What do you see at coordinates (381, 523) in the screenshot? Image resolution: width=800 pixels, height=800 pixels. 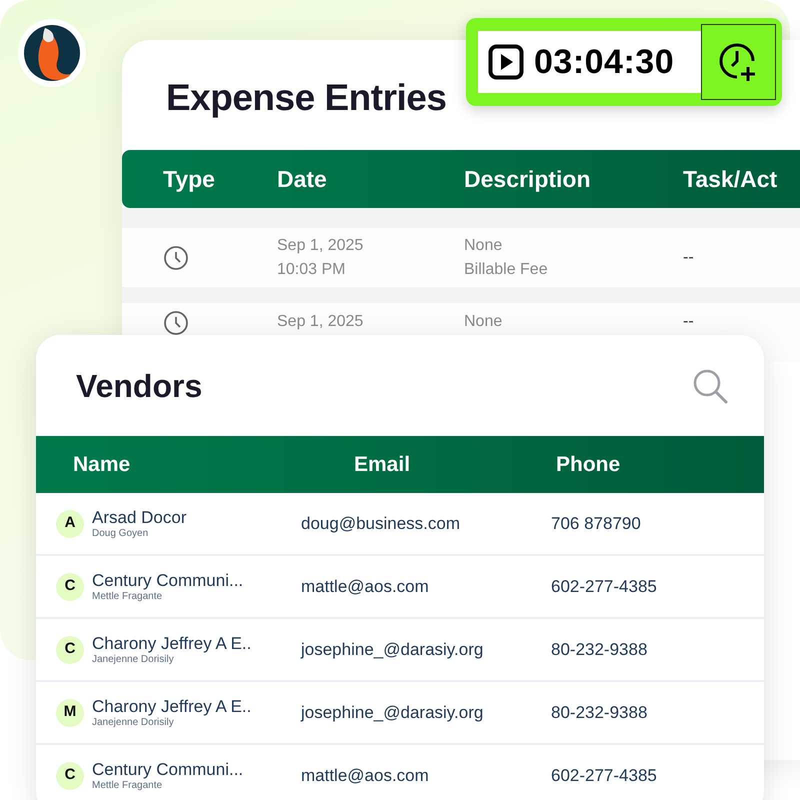 I see `email-cell-text: doug@business.com` at bounding box center [381, 523].